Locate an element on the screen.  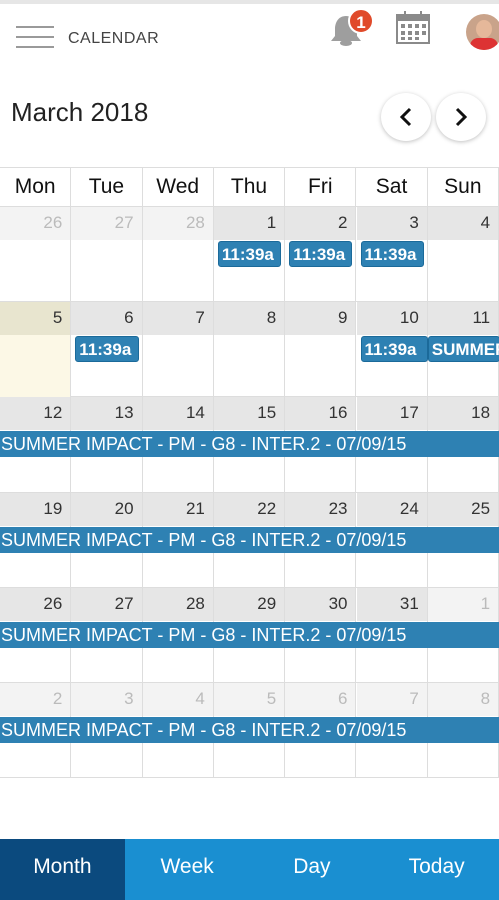
chevron-right-icon is located at coordinates (461, 117).